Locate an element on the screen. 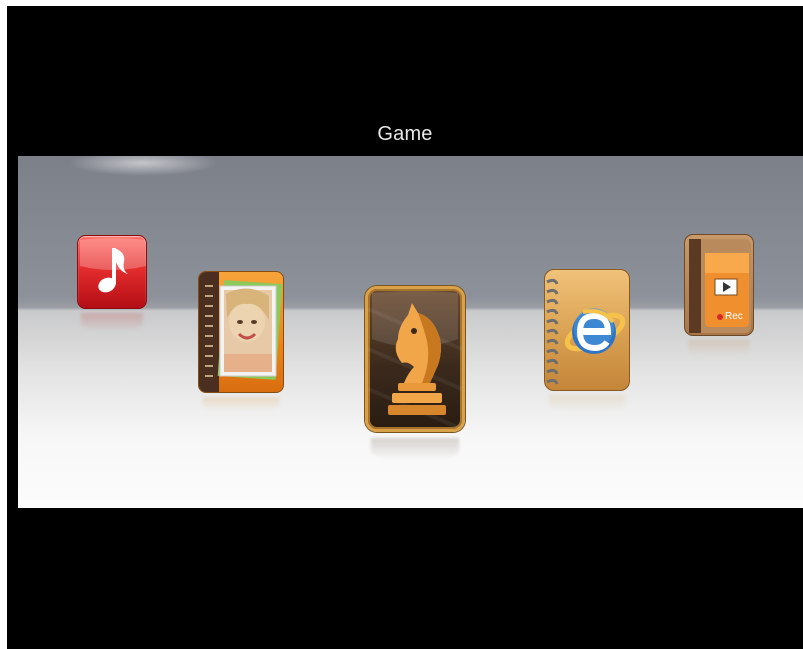 This screenshot has height=649, width=803. chess-game-app is located at coordinates (415, 376).